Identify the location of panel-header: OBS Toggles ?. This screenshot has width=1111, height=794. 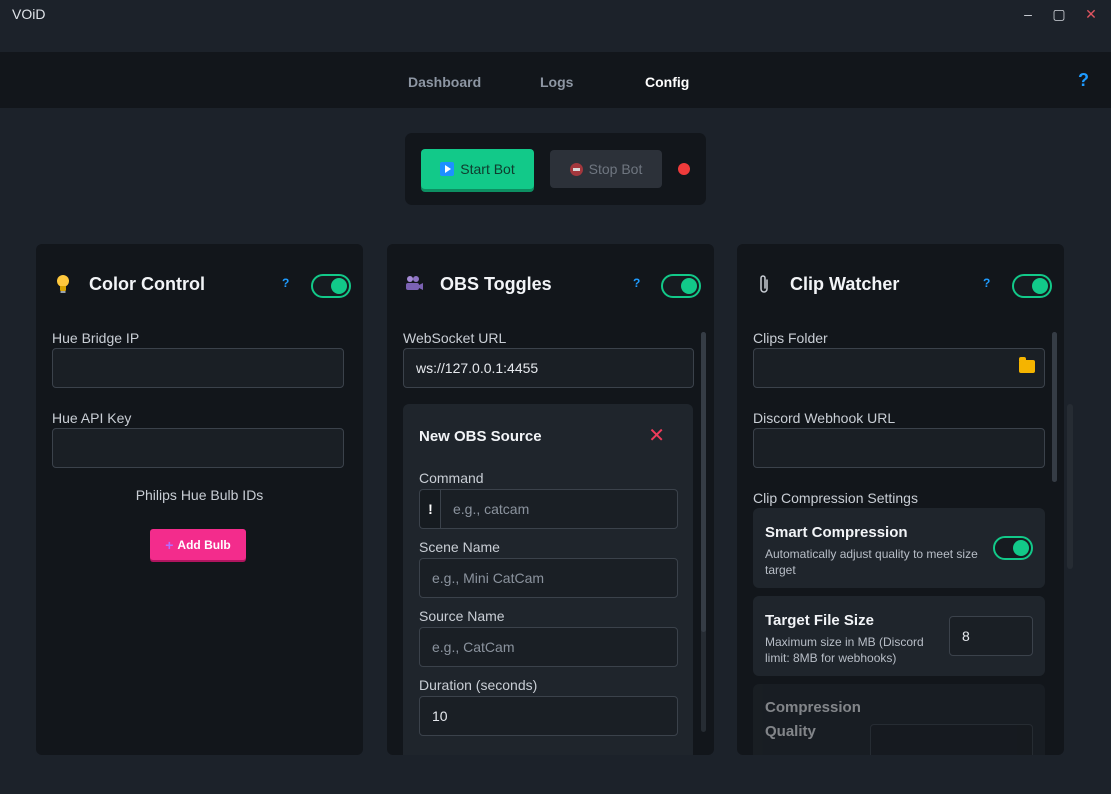
(552, 287).